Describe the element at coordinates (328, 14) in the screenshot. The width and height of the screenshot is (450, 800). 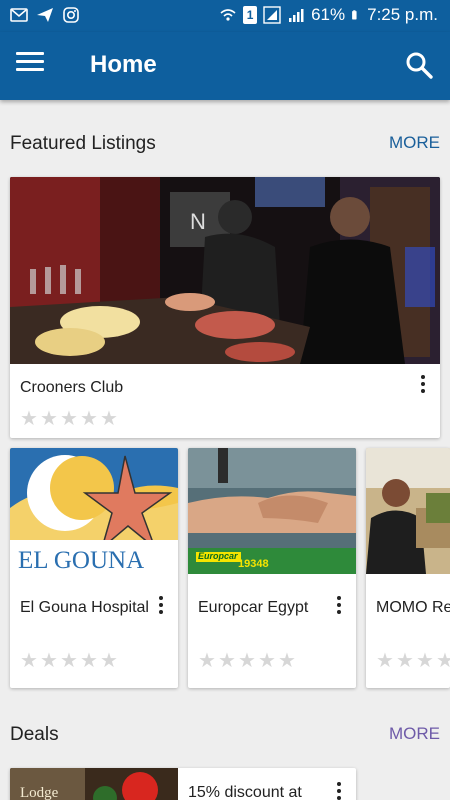
I see `battery-percent: 61%` at that location.